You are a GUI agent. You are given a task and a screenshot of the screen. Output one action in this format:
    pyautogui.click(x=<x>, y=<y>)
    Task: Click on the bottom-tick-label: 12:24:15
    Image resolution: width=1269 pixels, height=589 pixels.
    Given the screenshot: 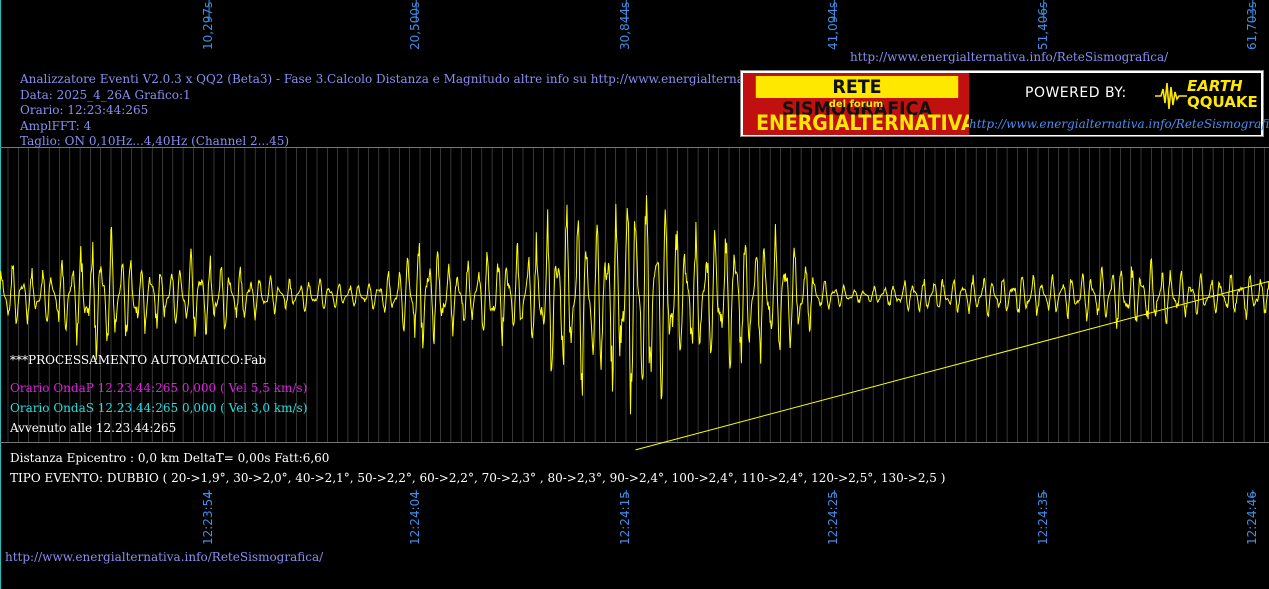 What is the action you would take?
    pyautogui.click(x=625, y=518)
    